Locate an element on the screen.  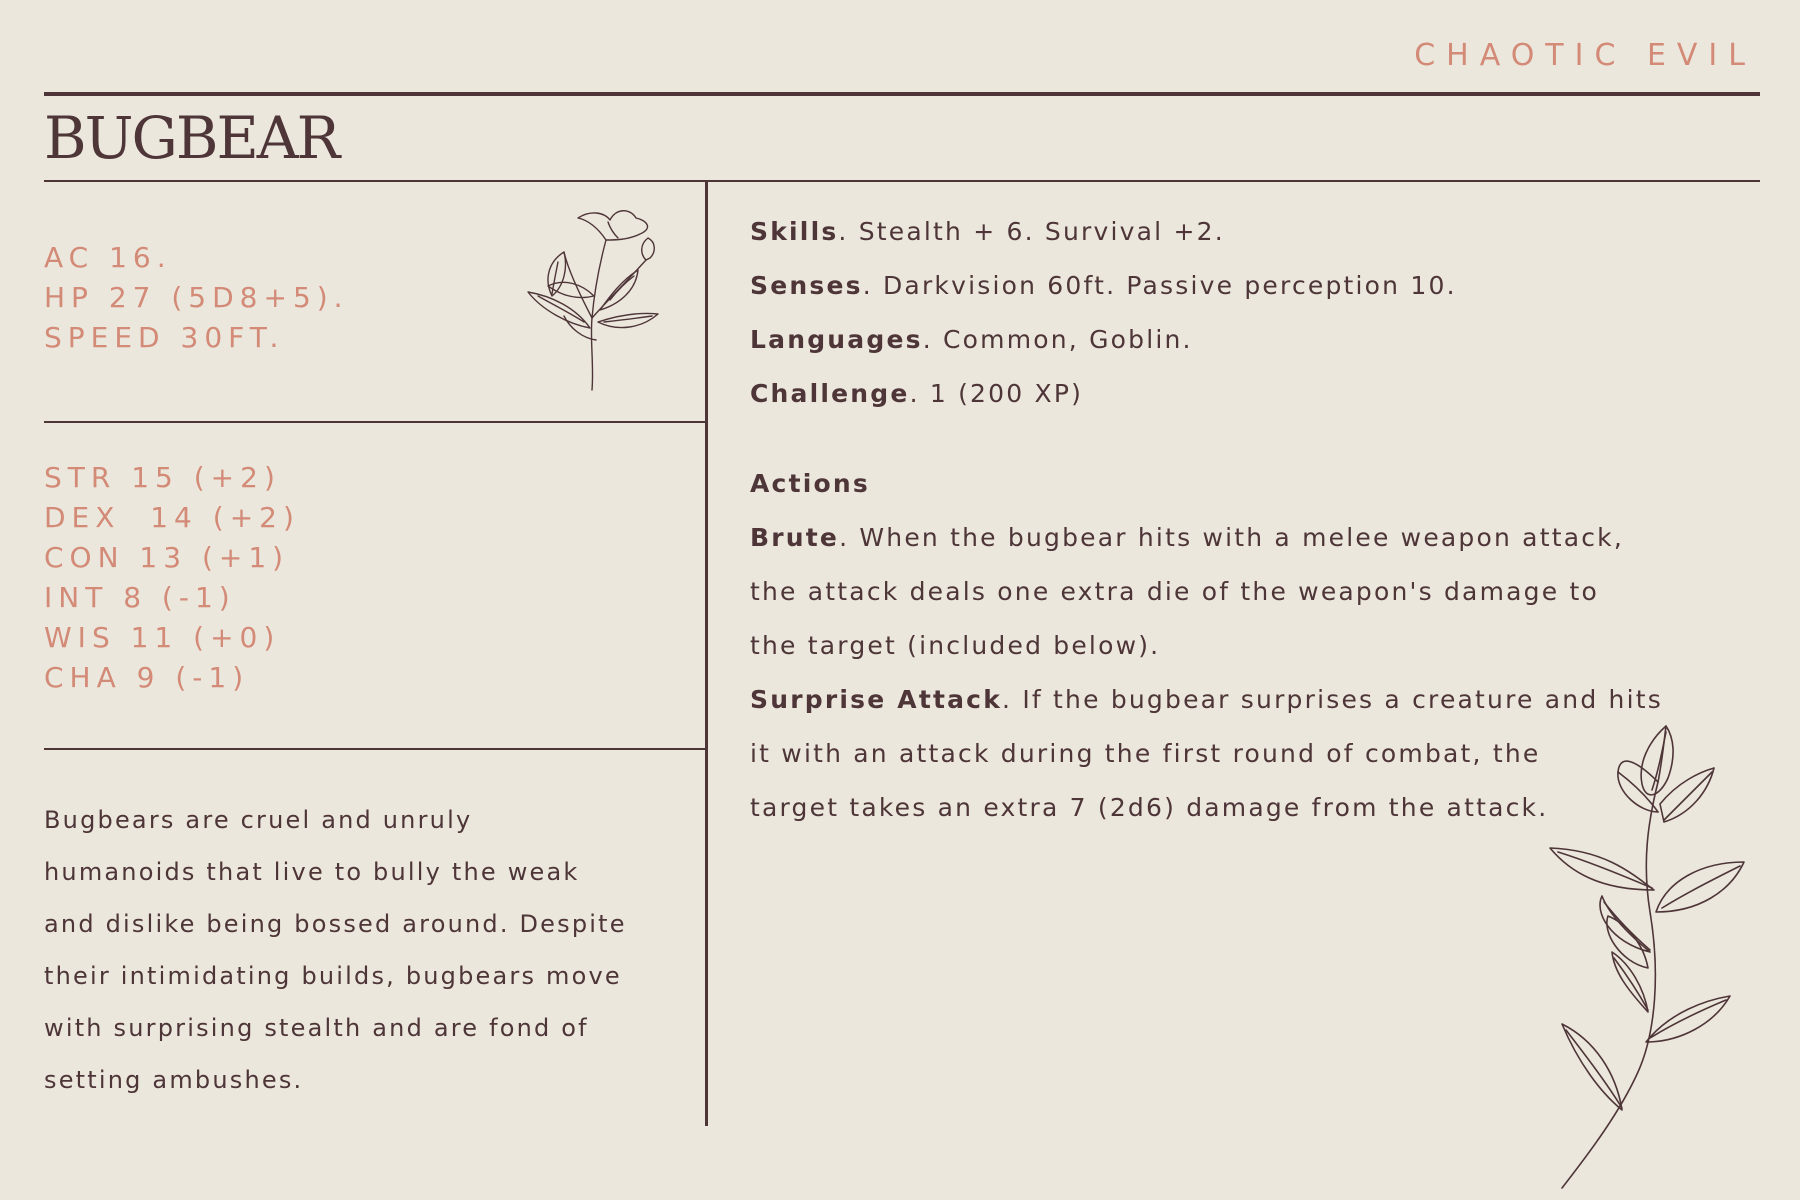
hit-points: HP 27 (5D8+5). is located at coordinates (196, 297).